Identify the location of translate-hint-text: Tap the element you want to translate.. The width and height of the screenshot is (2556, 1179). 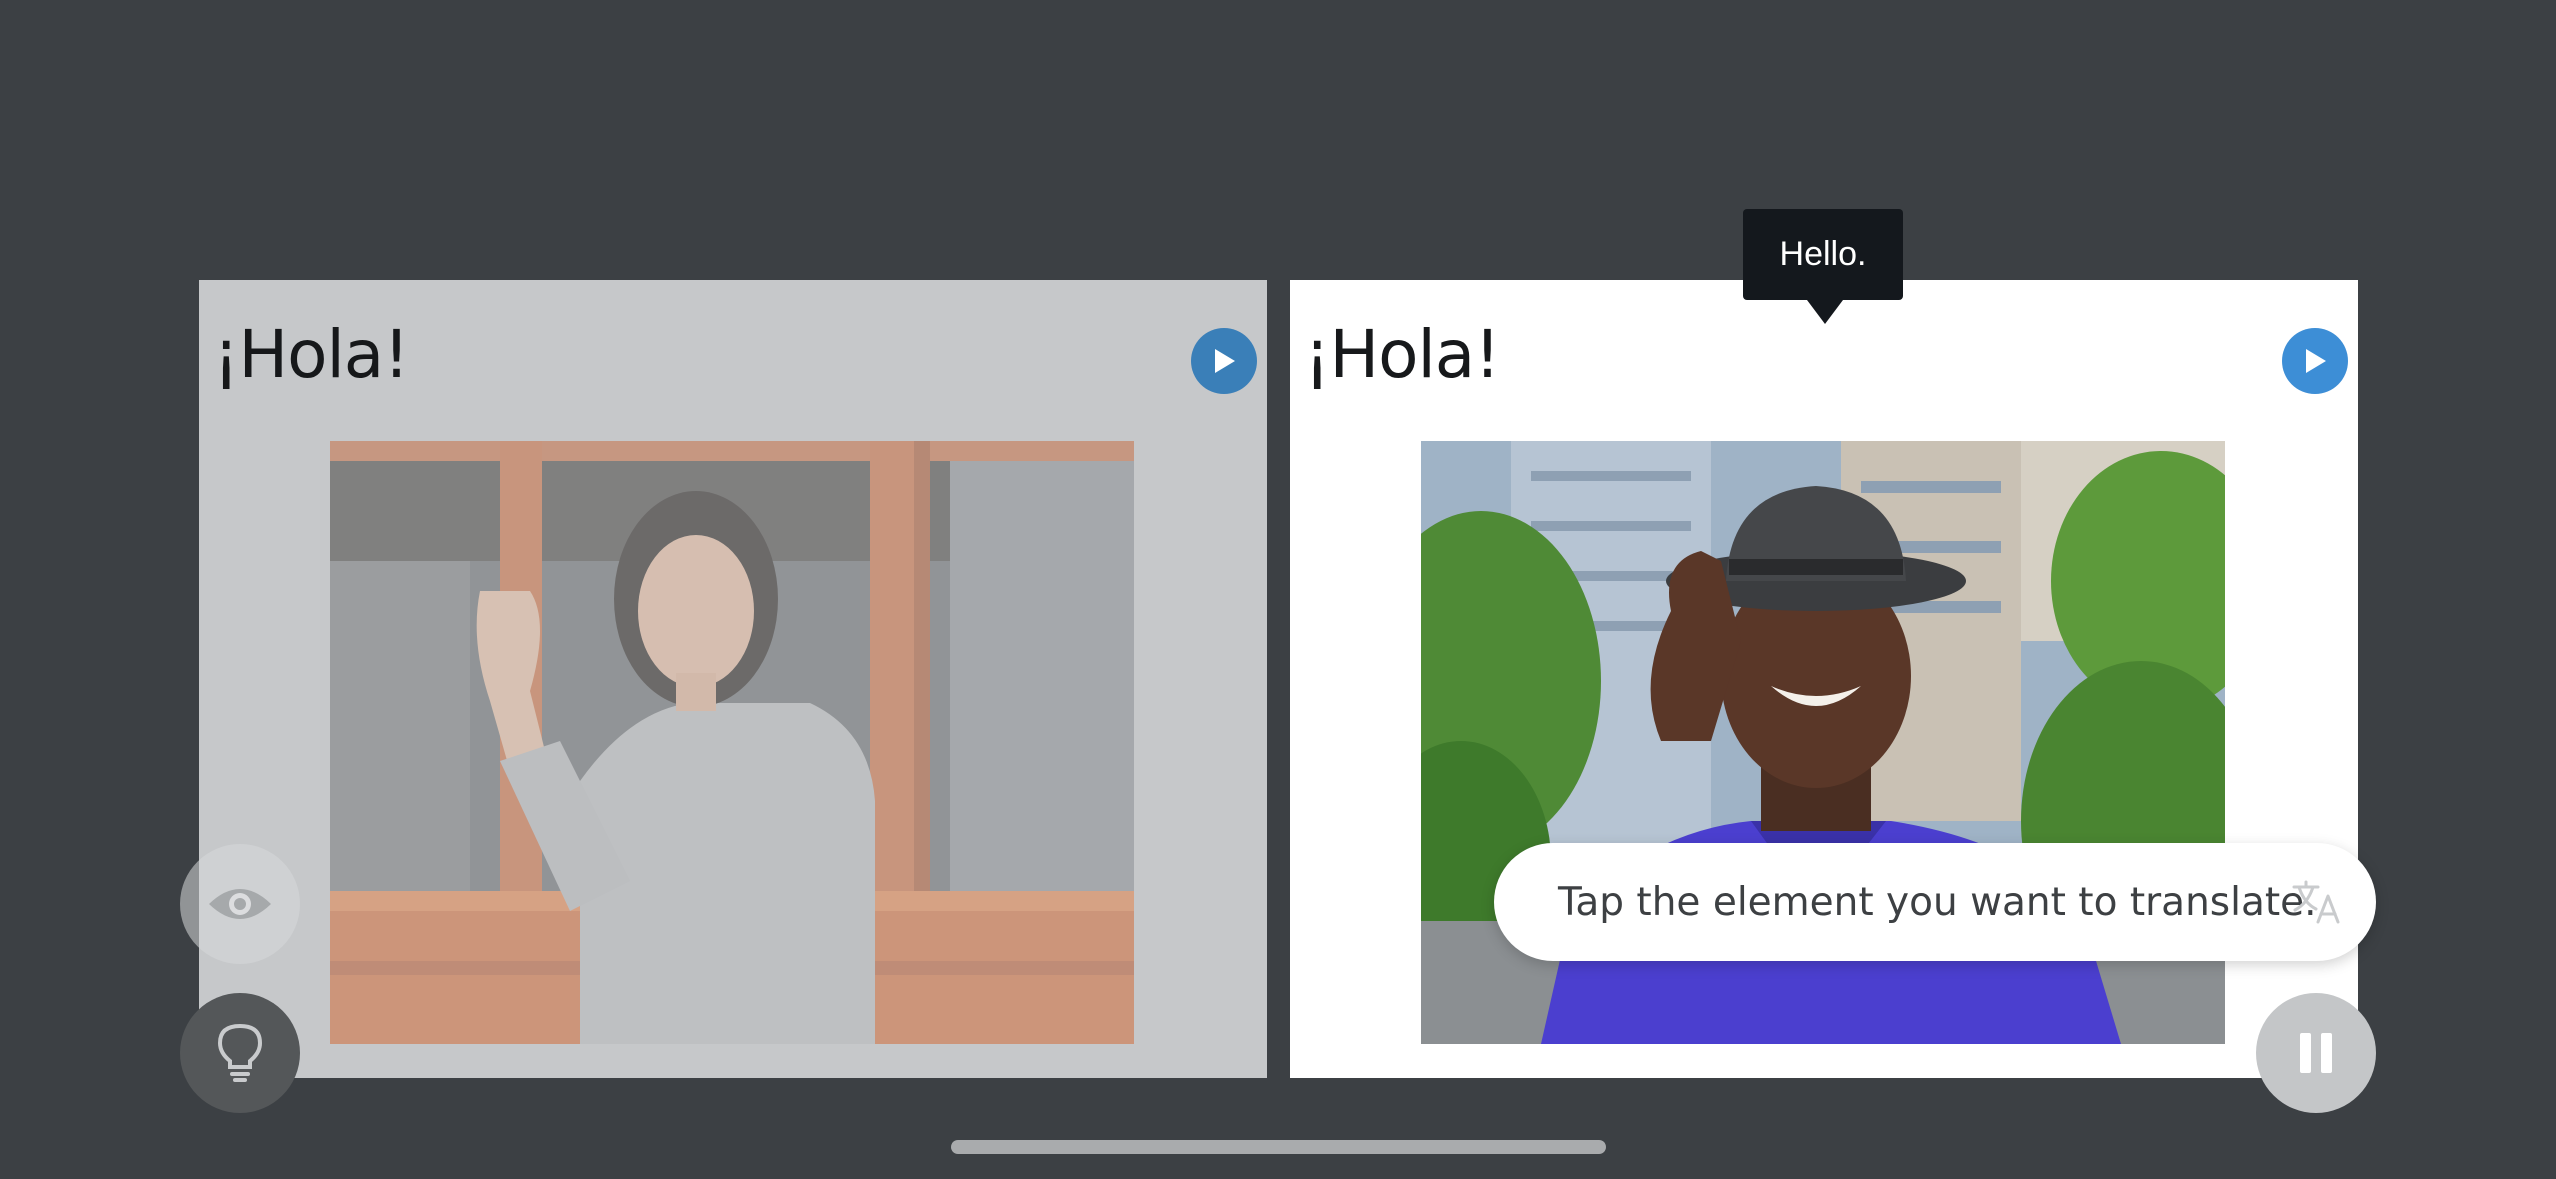
(1937, 902).